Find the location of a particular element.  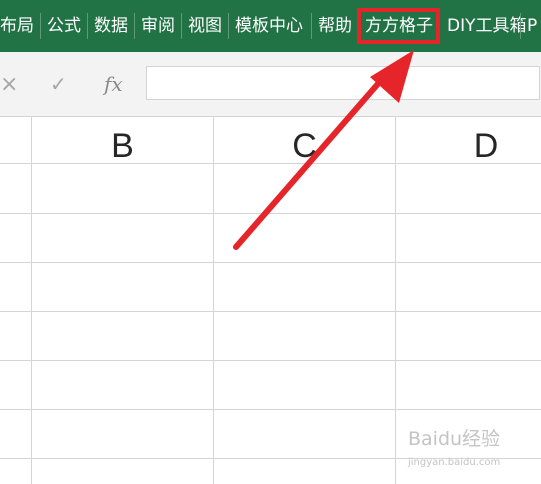

column-header-c: C is located at coordinates (304, 141).